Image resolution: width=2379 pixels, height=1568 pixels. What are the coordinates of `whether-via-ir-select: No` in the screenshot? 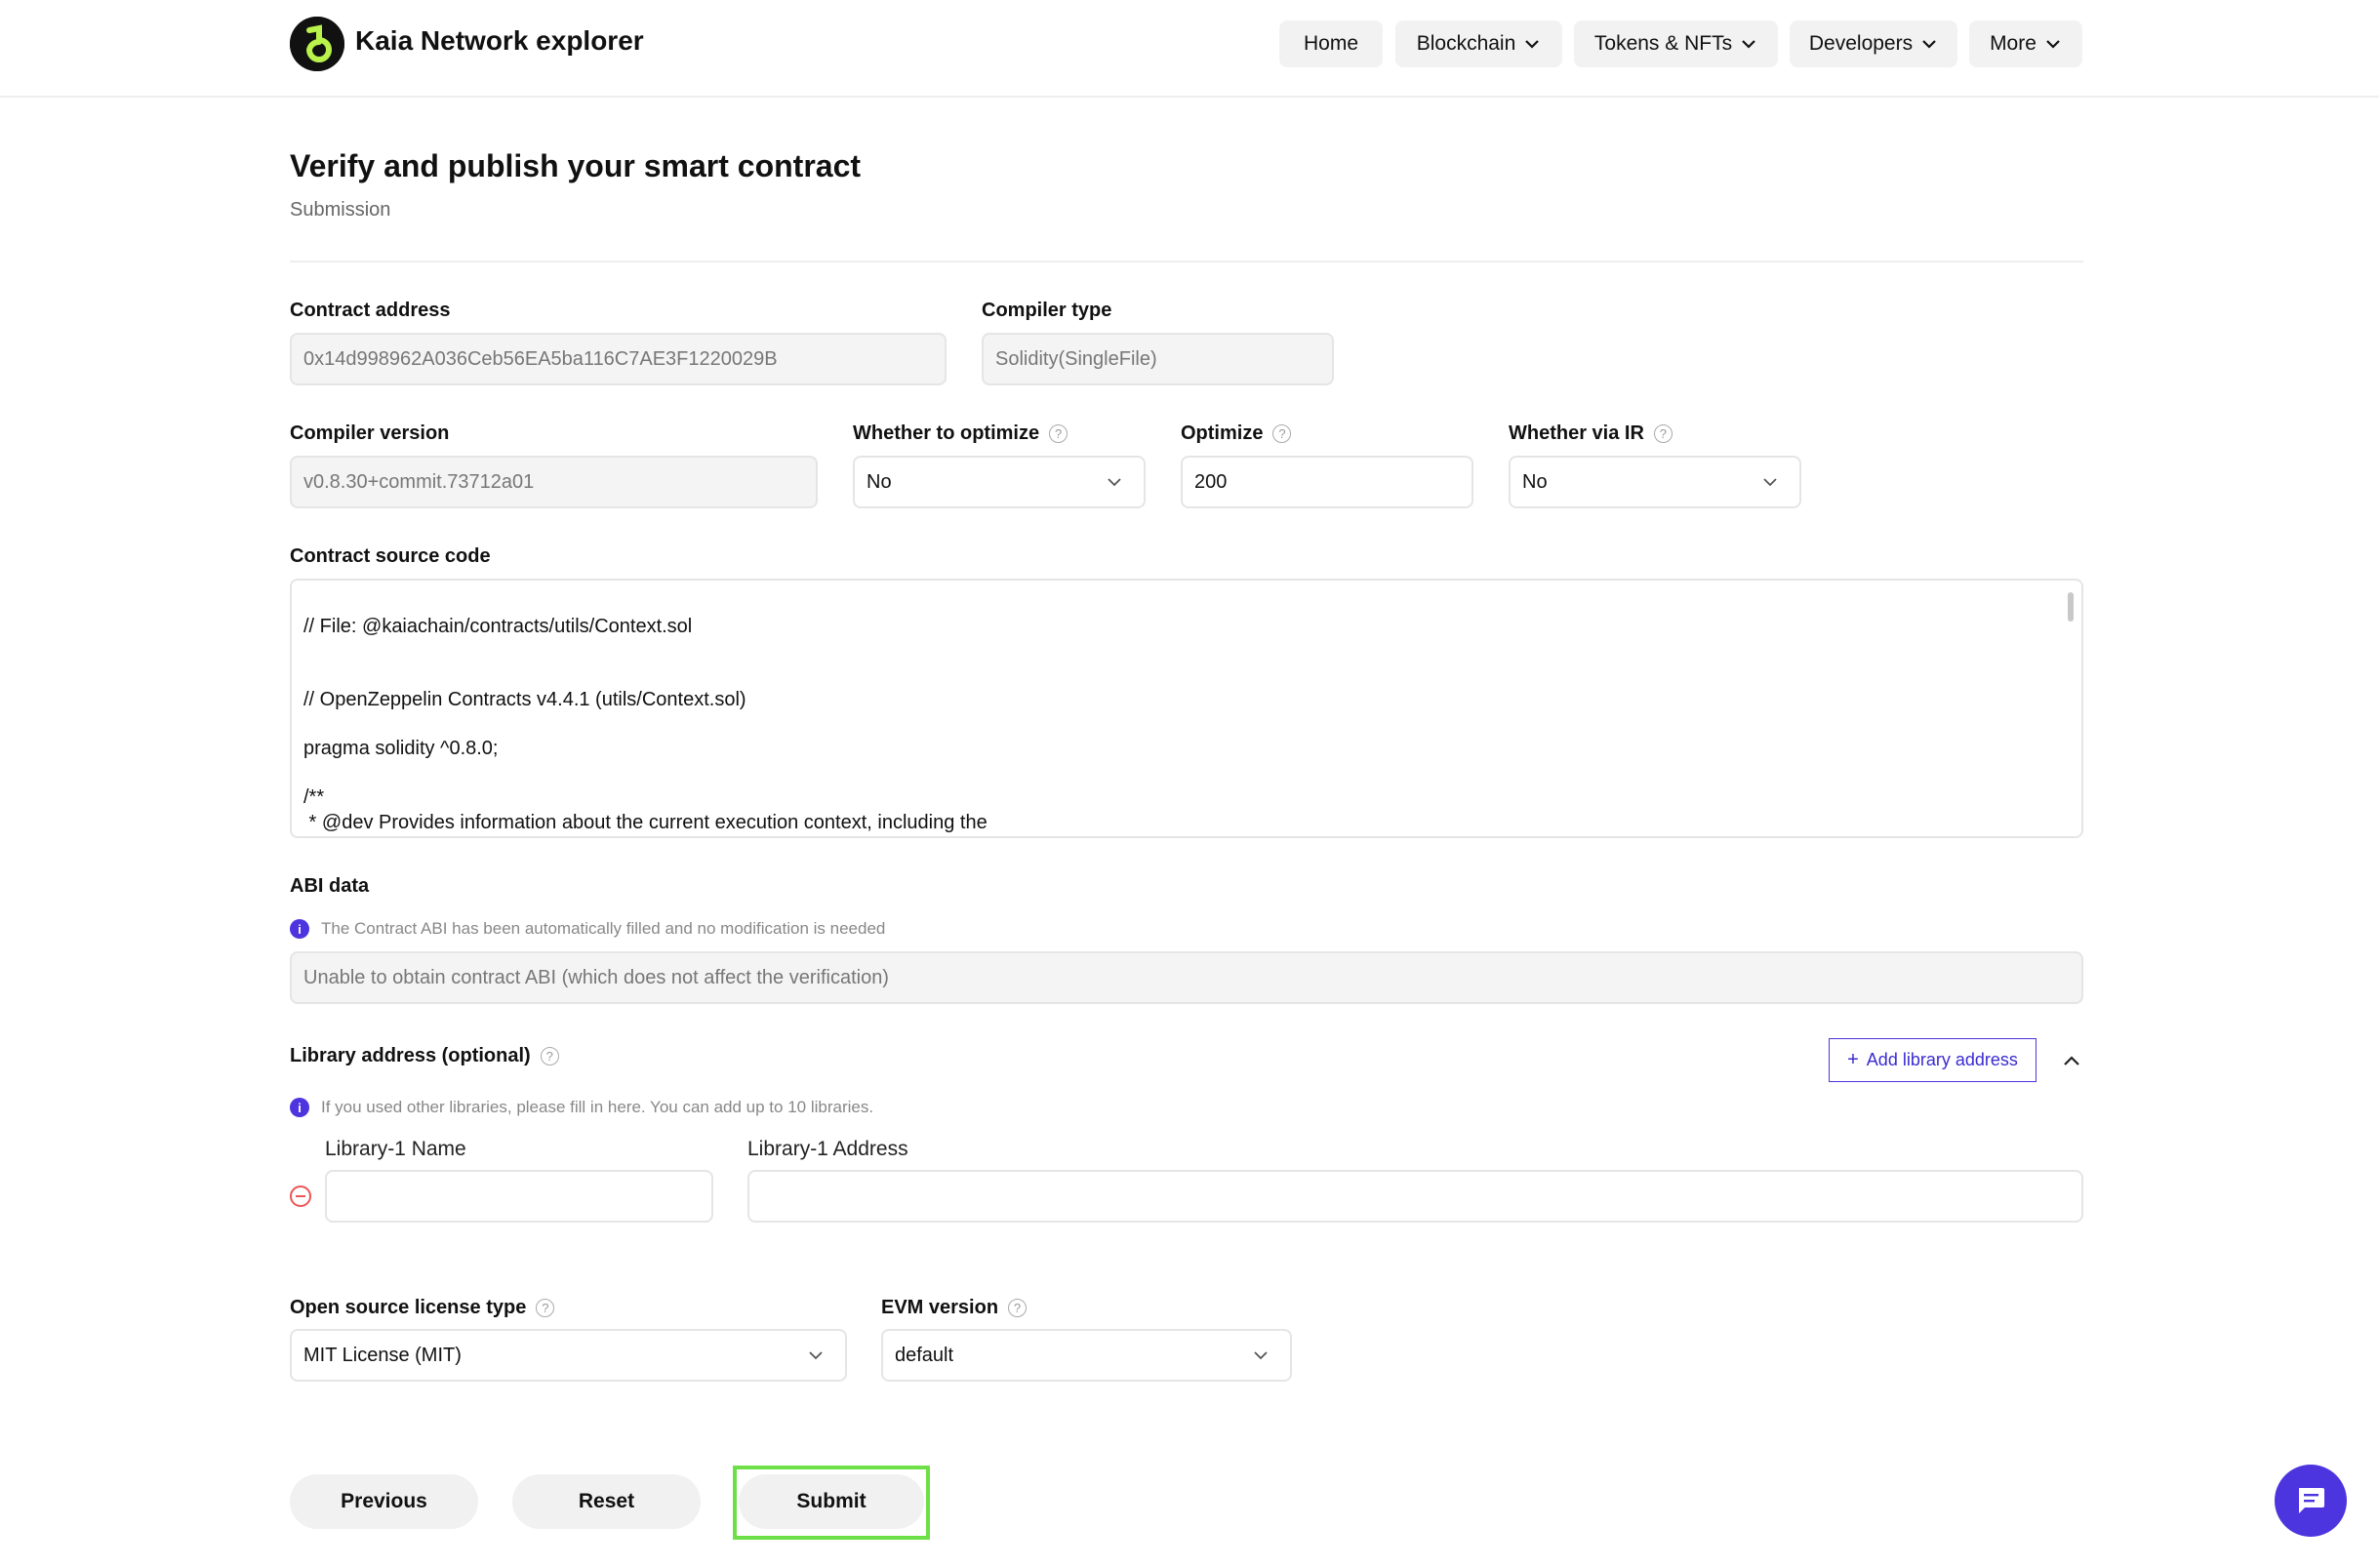 It's located at (1655, 482).